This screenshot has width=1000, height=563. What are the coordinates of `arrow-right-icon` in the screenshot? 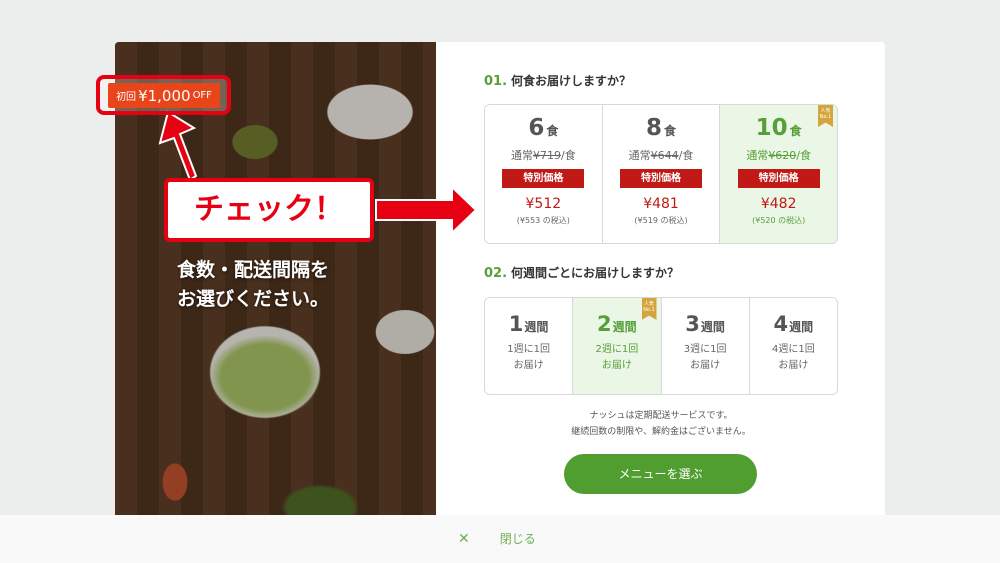 It's located at (426, 210).